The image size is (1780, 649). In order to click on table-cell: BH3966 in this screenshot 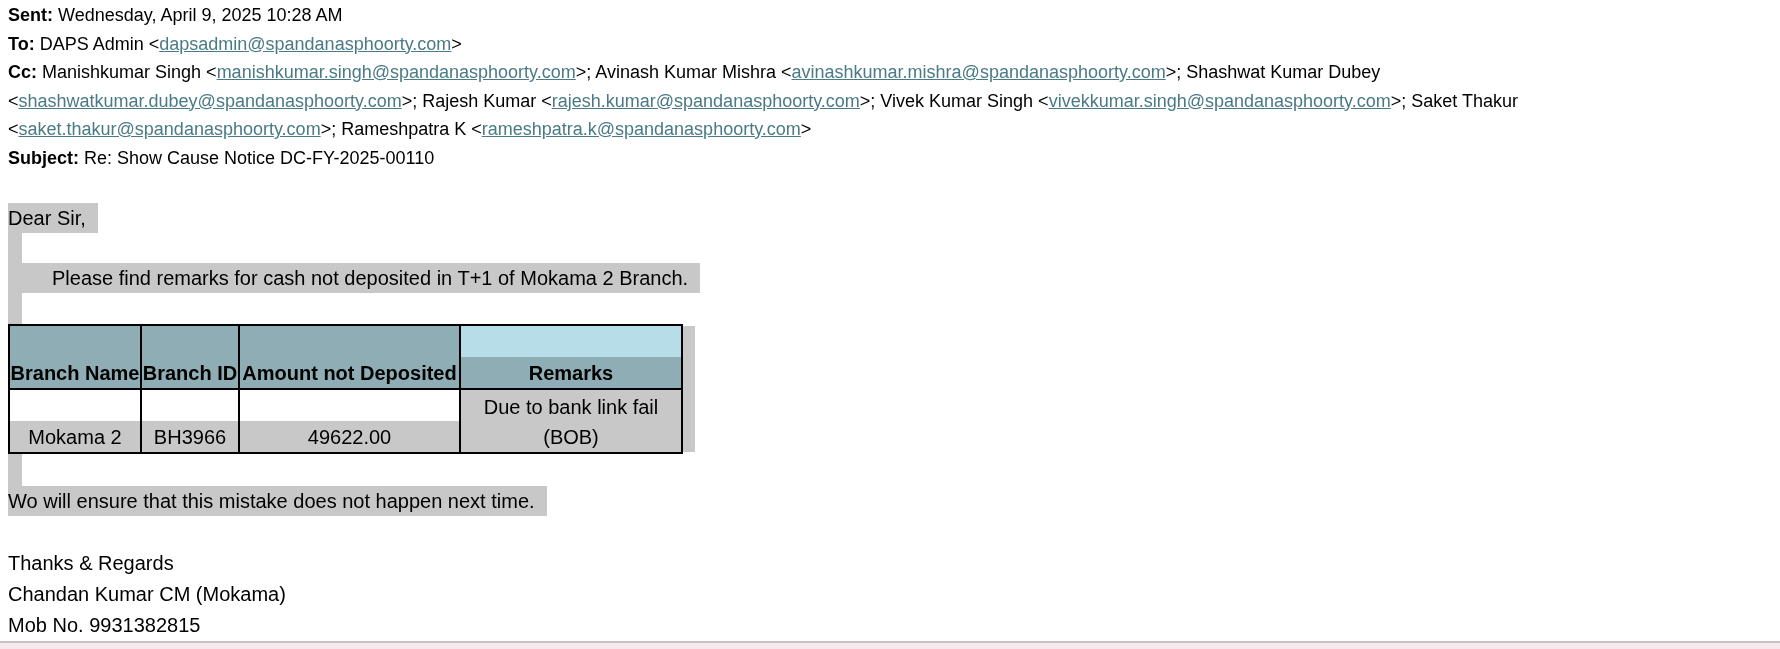, I will do `click(190, 421)`.